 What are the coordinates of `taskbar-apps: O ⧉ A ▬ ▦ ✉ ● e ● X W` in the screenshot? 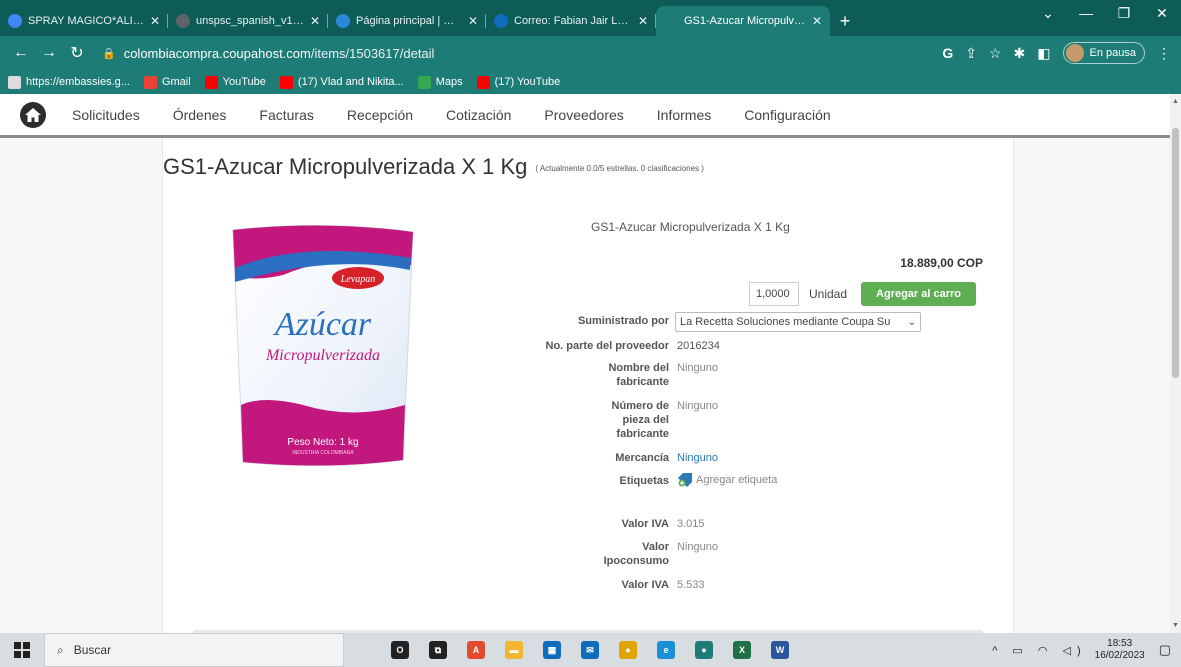 It's located at (590, 650).